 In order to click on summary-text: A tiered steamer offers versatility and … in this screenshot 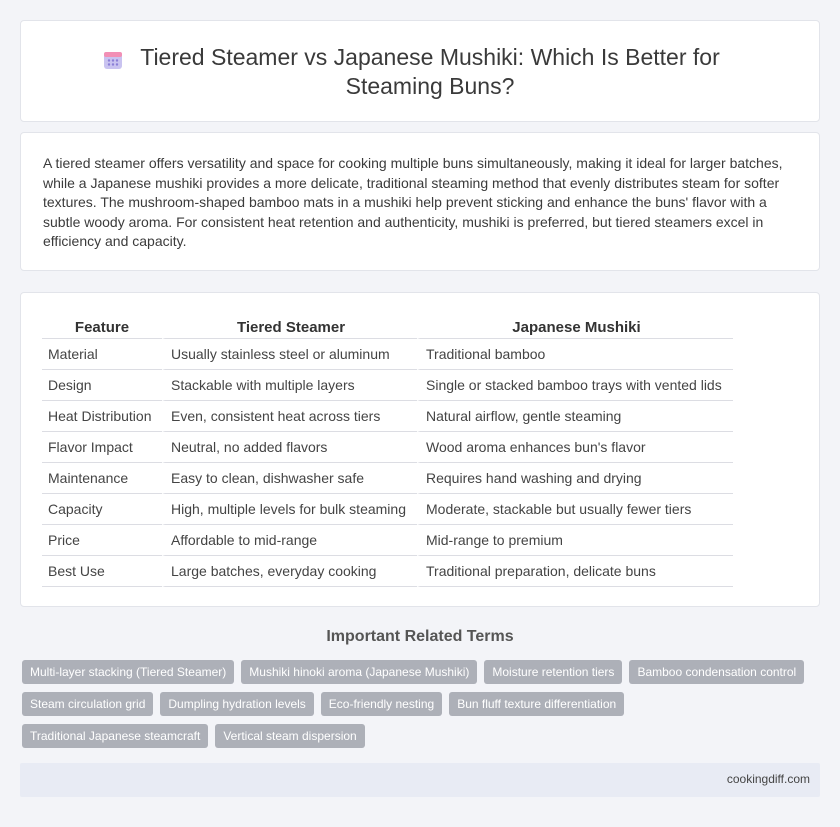, I will do `click(413, 202)`.